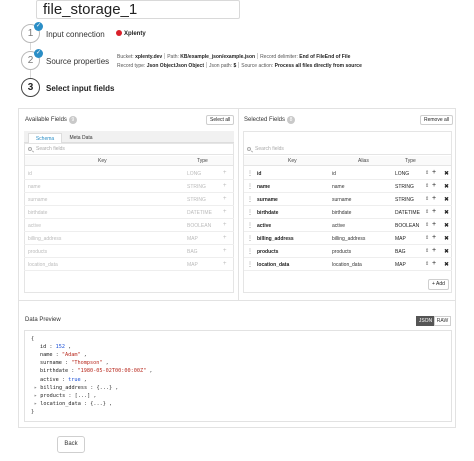 This screenshot has height=461, width=474. I want to click on field-alias-input: birthdate, so click(341, 213).